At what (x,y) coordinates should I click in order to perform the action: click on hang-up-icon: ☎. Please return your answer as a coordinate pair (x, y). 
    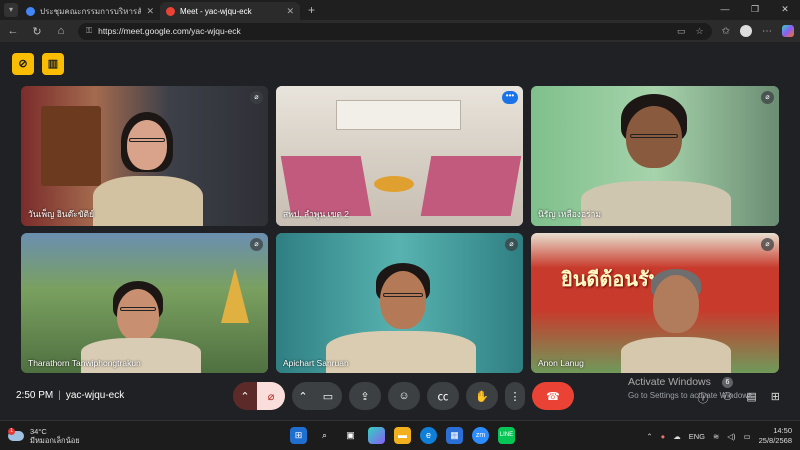
    Looking at the image, I should click on (553, 396).